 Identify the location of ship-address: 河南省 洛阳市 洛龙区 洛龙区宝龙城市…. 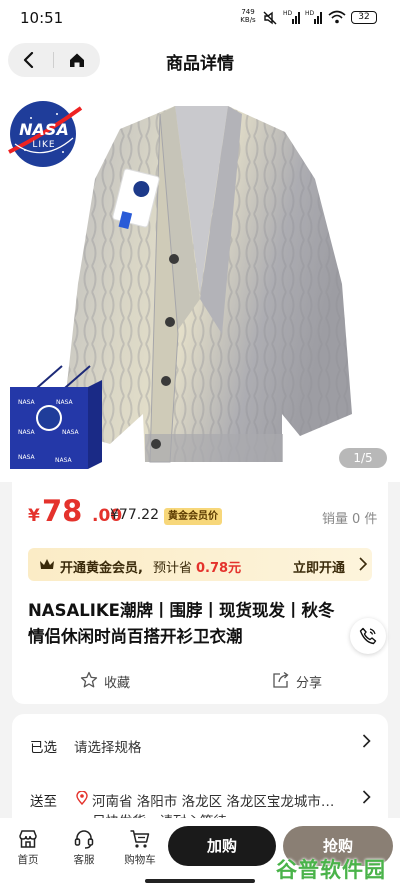
(213, 802).